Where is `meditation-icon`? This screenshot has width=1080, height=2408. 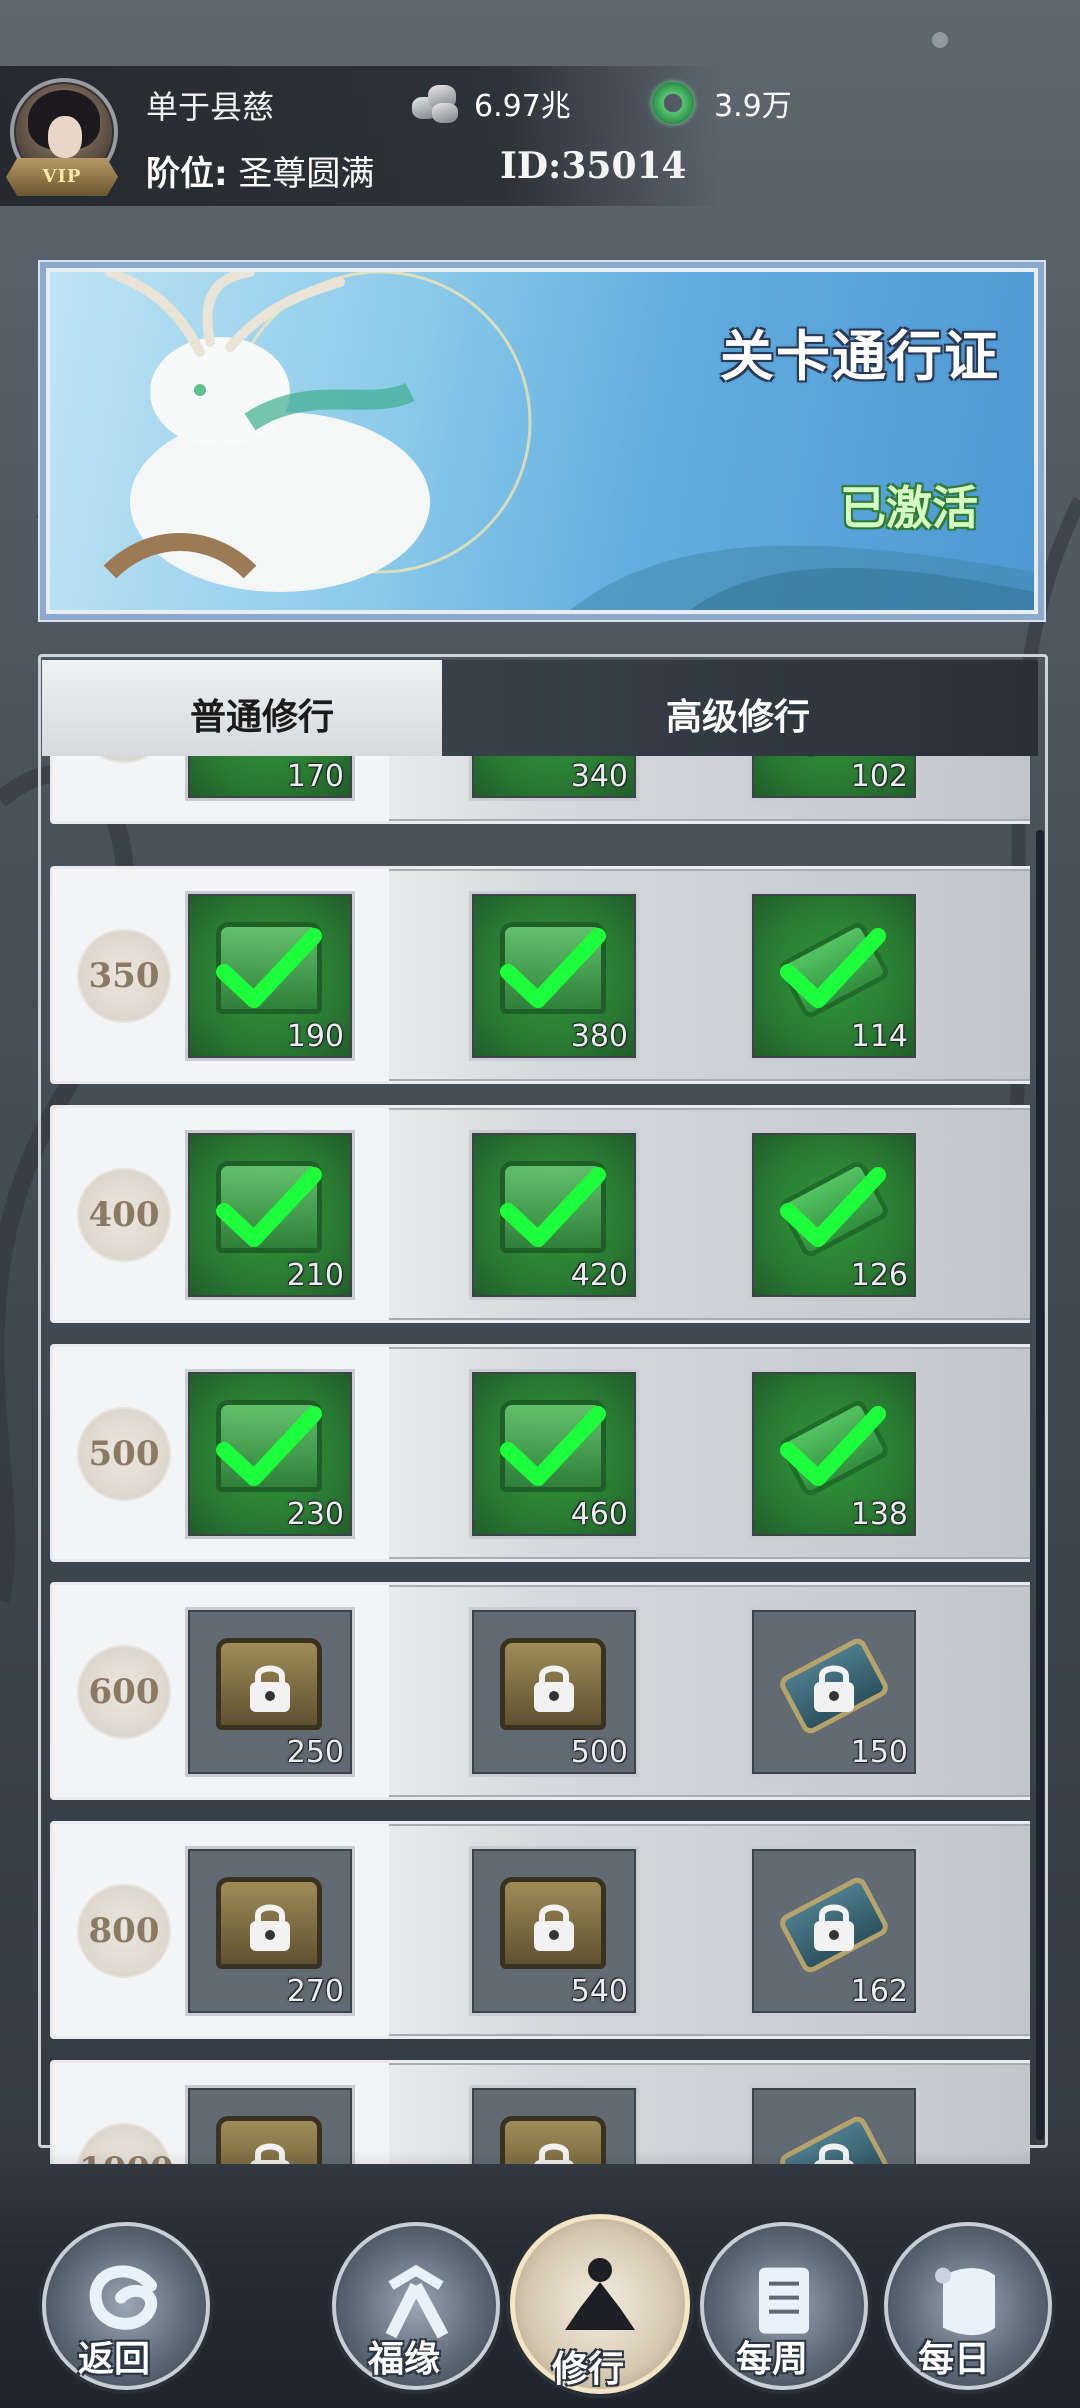 meditation-icon is located at coordinates (600, 2294).